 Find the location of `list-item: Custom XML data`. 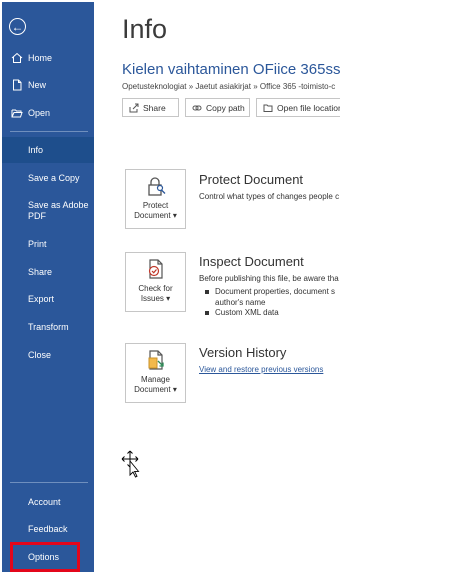

list-item: Custom XML data is located at coordinates (267, 313).